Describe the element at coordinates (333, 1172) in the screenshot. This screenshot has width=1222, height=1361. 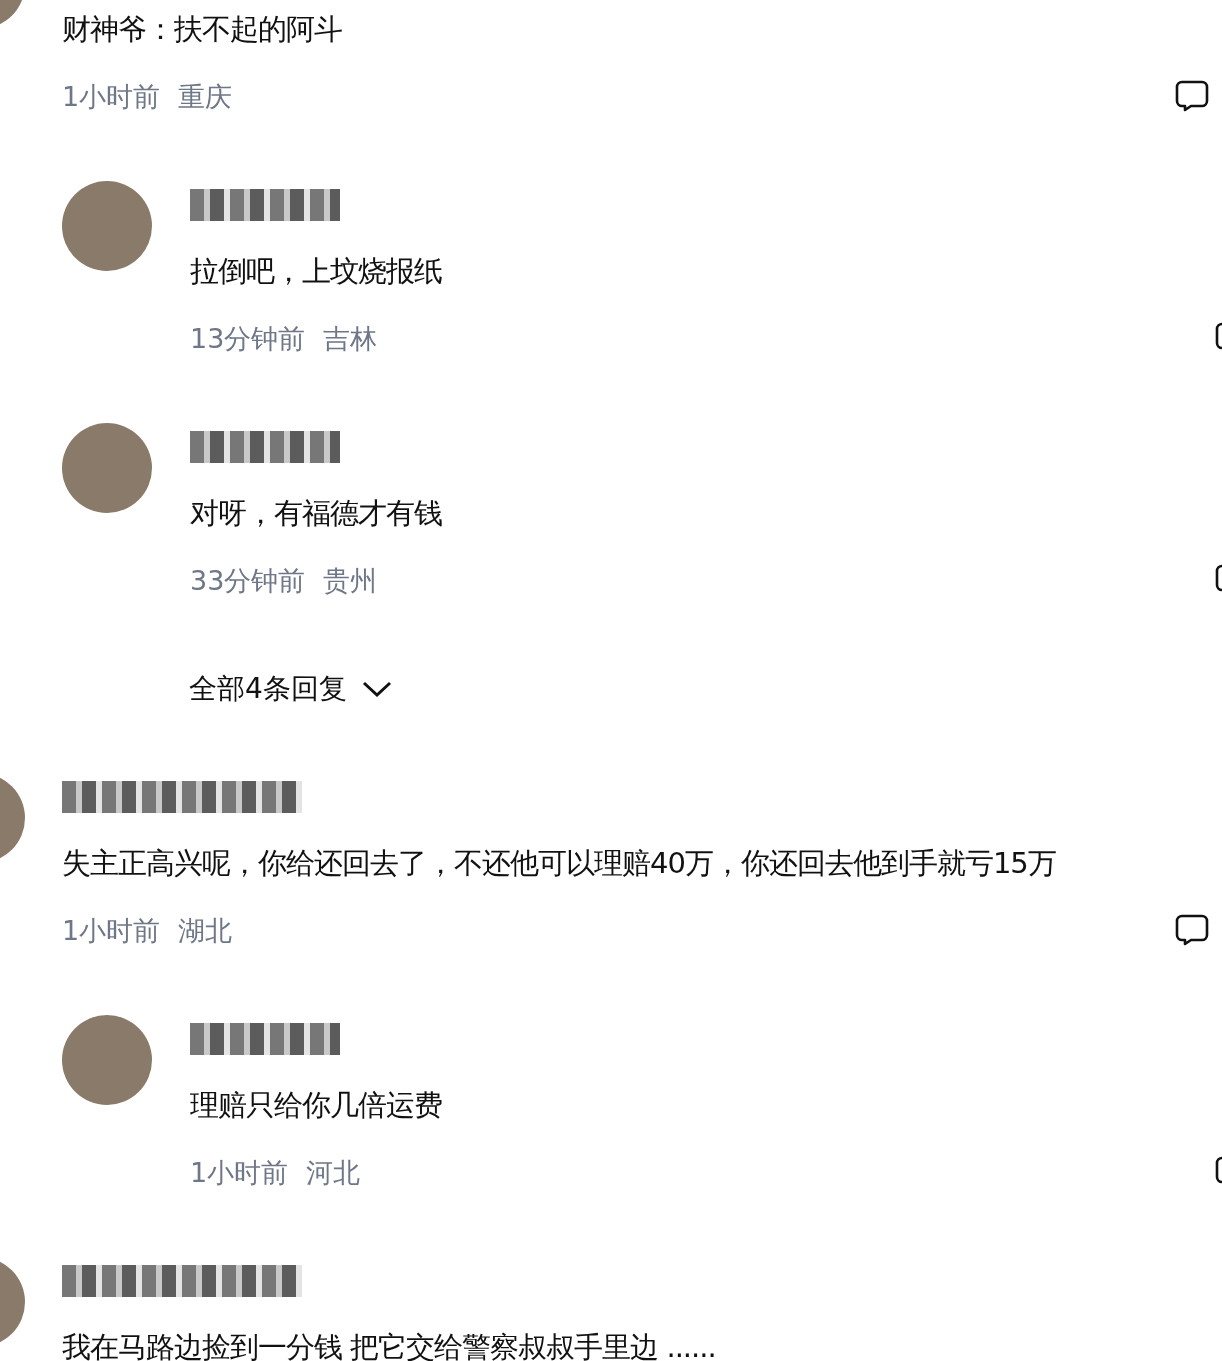
I see `comment-location: 河北` at that location.